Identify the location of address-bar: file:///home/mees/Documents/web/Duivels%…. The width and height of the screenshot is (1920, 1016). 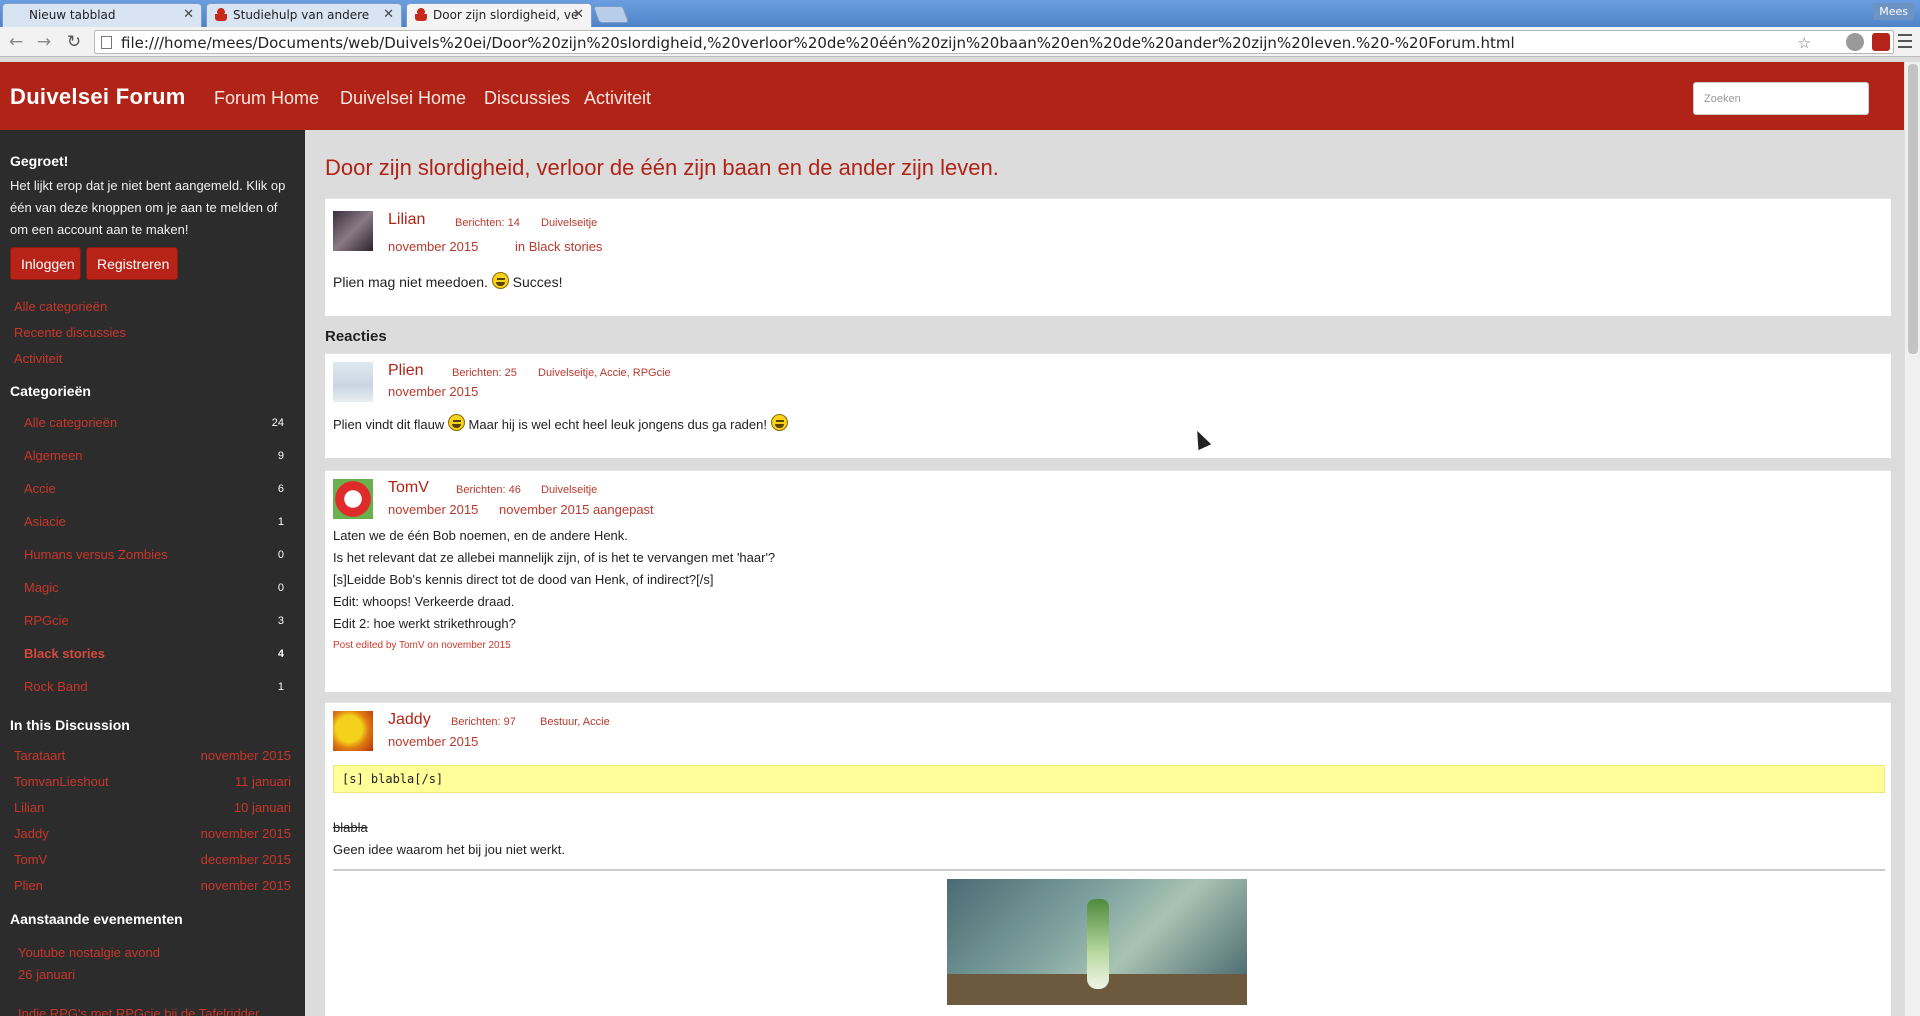
(994, 42).